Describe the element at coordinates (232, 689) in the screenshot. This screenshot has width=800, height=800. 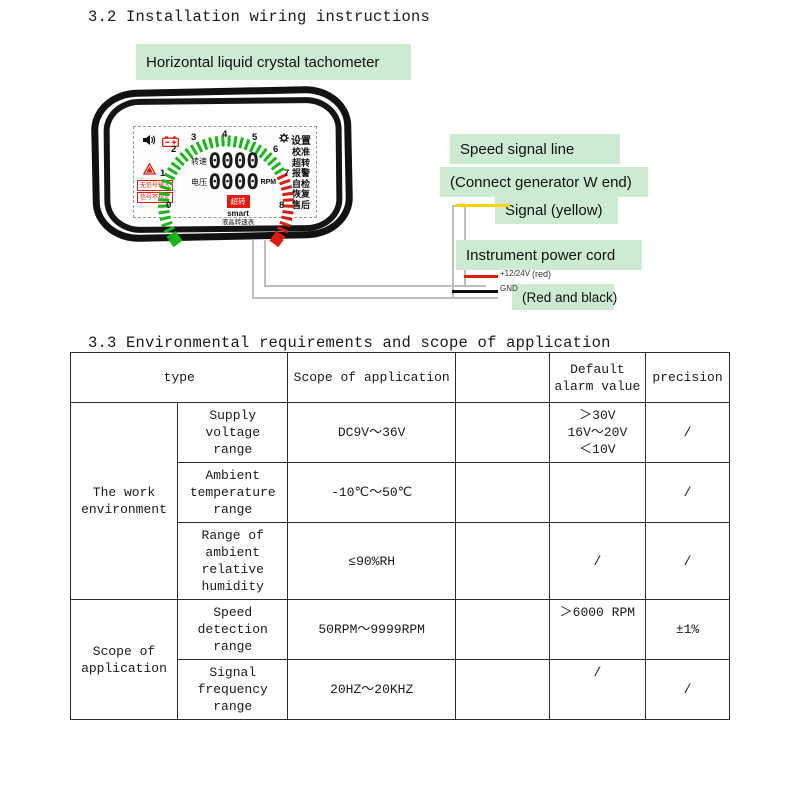
I see `row-type: Signal frequency range` at that location.